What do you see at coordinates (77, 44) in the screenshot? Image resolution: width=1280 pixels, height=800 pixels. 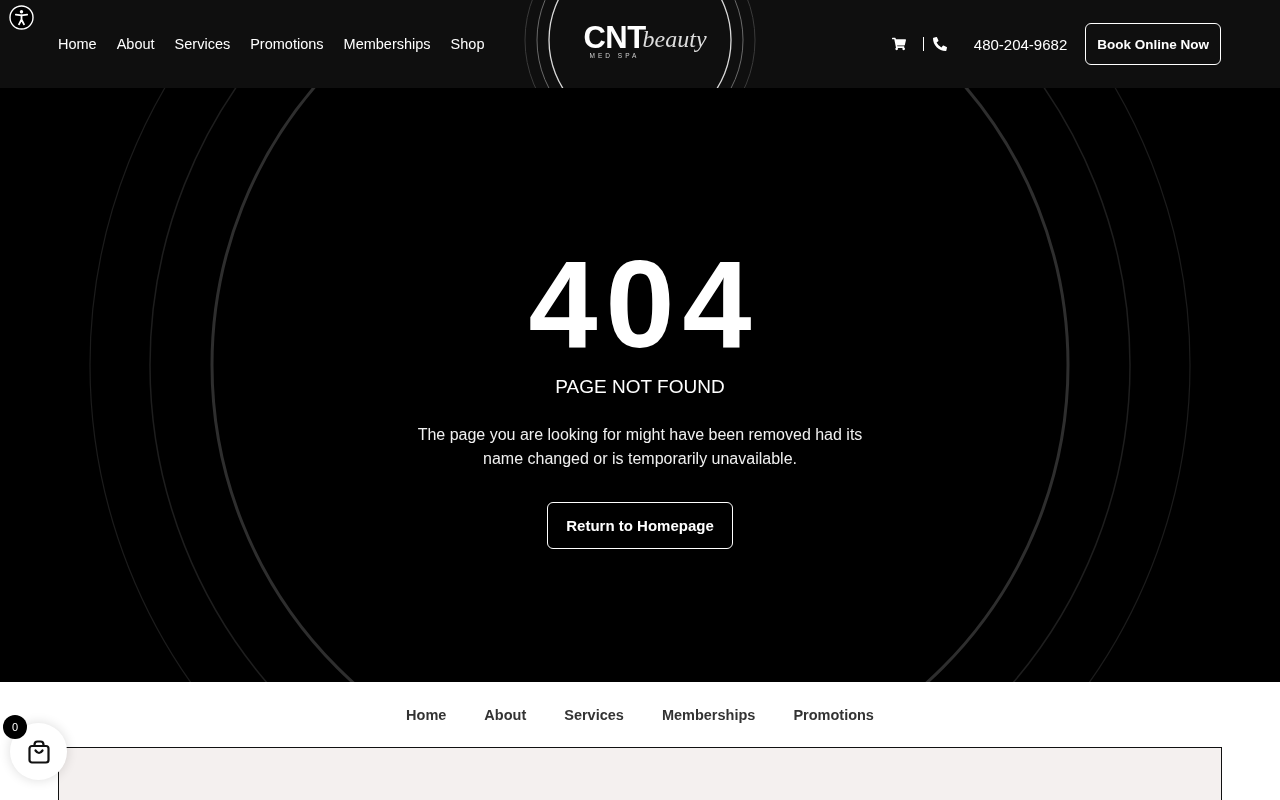 I see `nav-link: Home` at bounding box center [77, 44].